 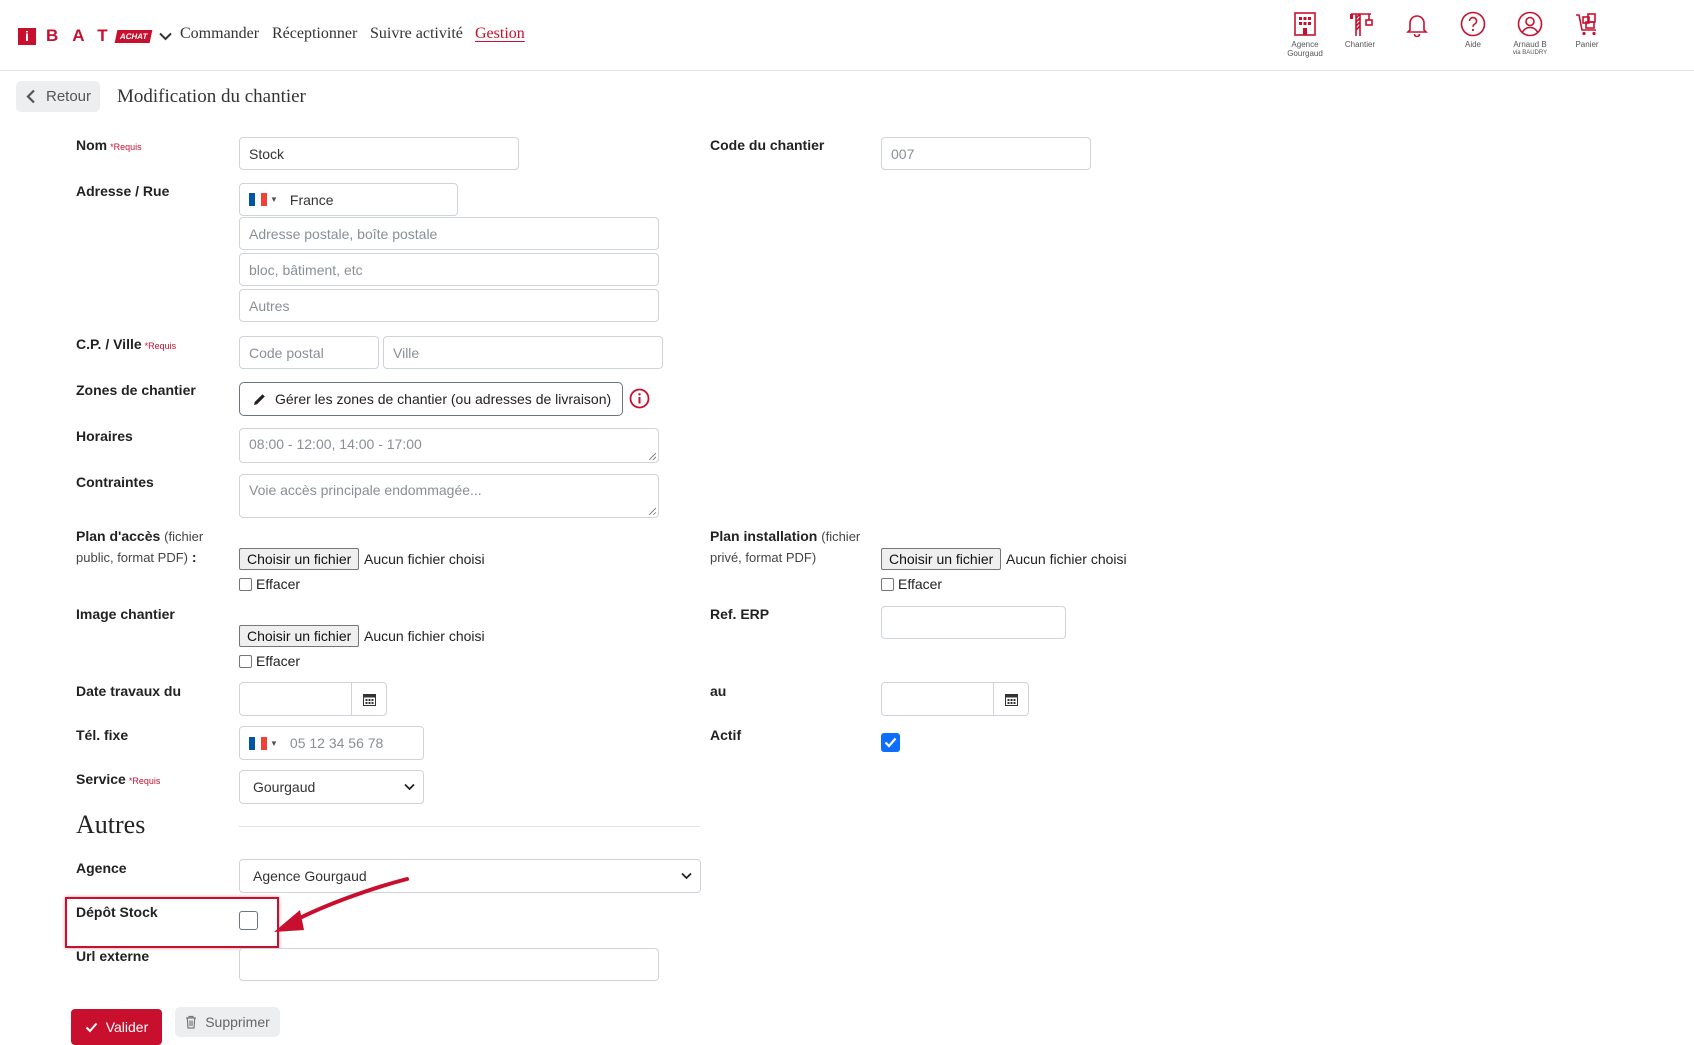 I want to click on trash-icon, so click(x=191, y=1022).